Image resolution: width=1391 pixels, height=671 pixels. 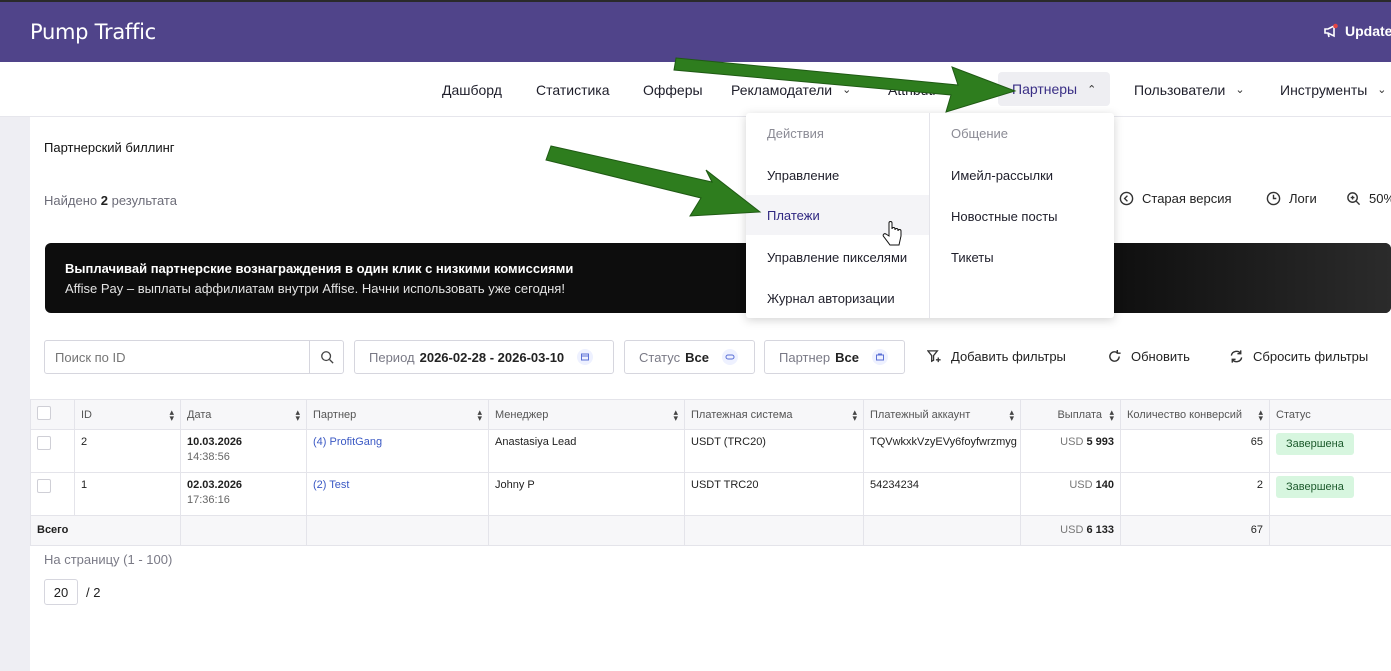 What do you see at coordinates (144, 200) in the screenshot?
I see `results-suffix: результата` at bounding box center [144, 200].